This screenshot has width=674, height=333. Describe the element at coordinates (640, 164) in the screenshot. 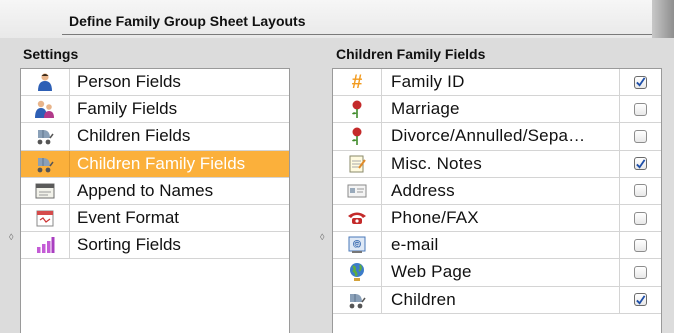

I see `misc-notes-checkbox` at that location.